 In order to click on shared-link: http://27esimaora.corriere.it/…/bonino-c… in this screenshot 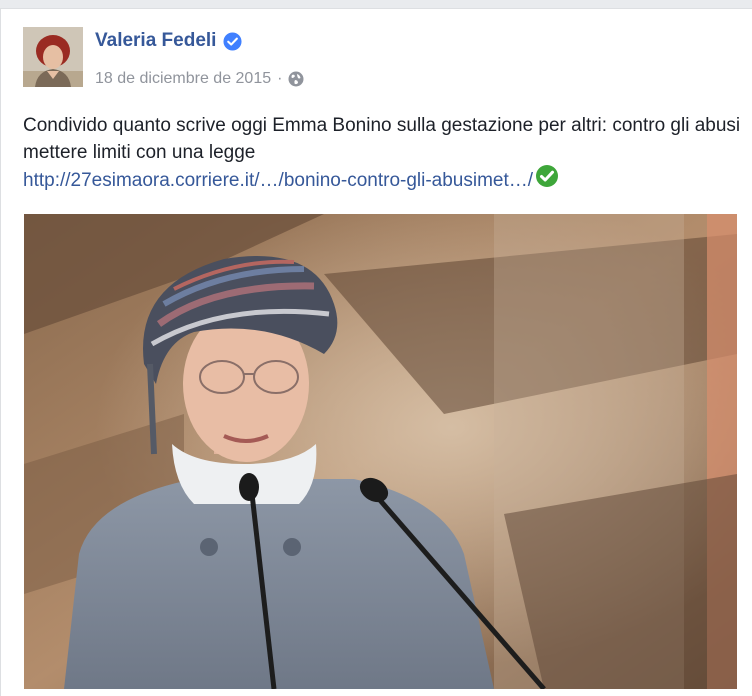, I will do `click(278, 181)`.